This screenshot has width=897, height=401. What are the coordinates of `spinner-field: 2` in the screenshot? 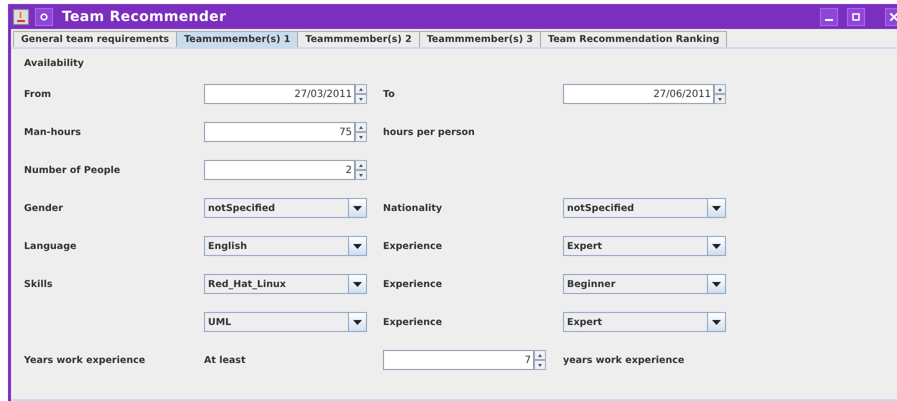 It's located at (279, 170).